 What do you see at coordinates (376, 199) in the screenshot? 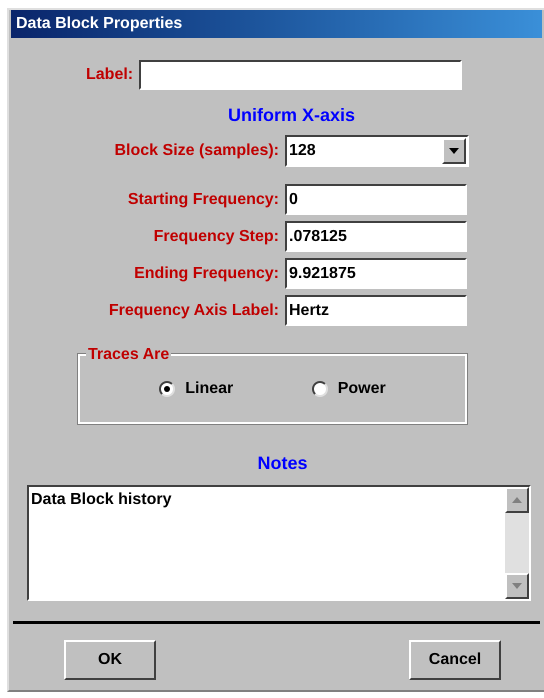
I see `input-field: 0` at bounding box center [376, 199].